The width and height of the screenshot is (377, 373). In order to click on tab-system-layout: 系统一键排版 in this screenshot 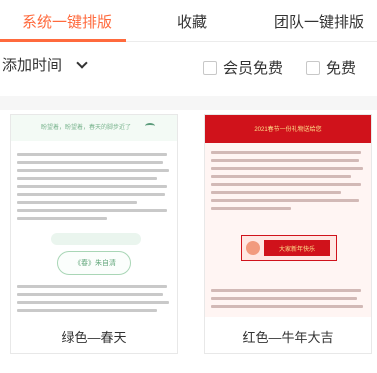, I will do `click(67, 21)`.